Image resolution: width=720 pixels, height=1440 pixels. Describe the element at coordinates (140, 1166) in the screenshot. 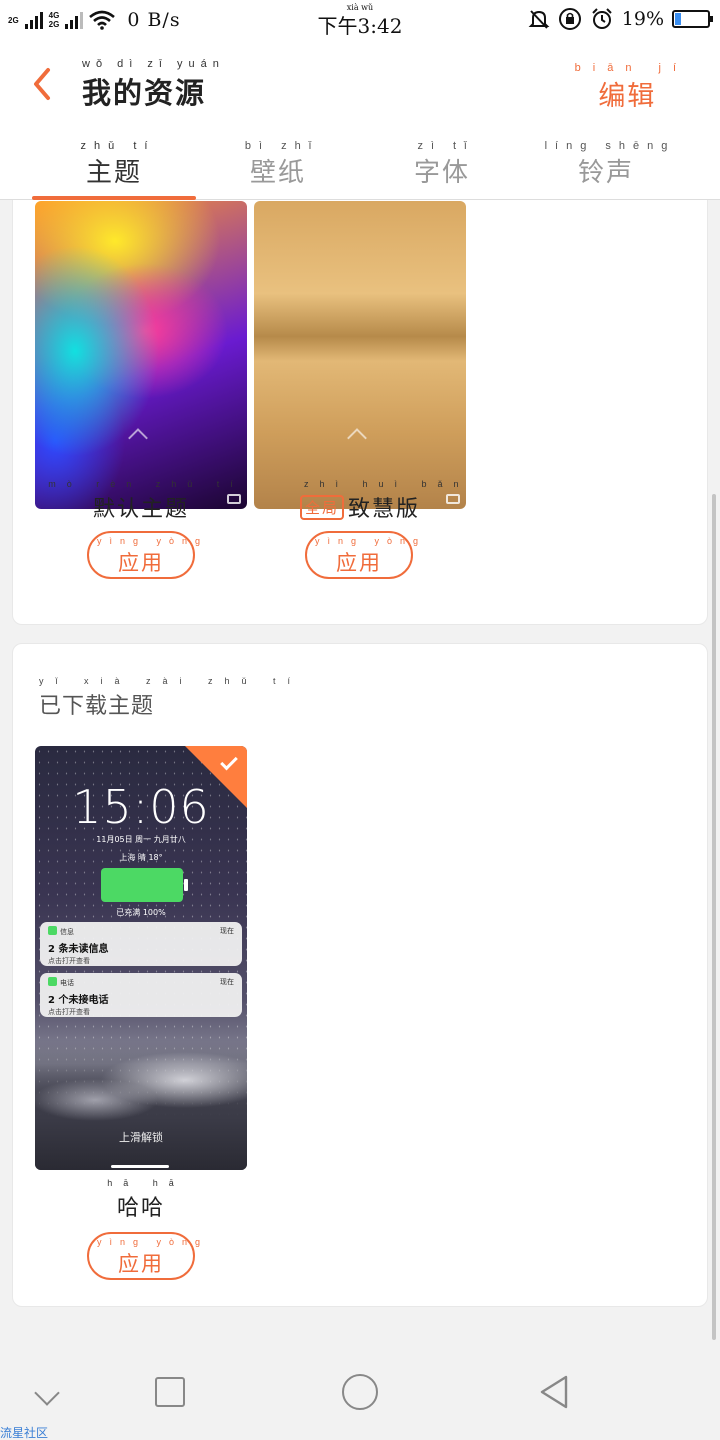

I see `preview-home-bar` at that location.